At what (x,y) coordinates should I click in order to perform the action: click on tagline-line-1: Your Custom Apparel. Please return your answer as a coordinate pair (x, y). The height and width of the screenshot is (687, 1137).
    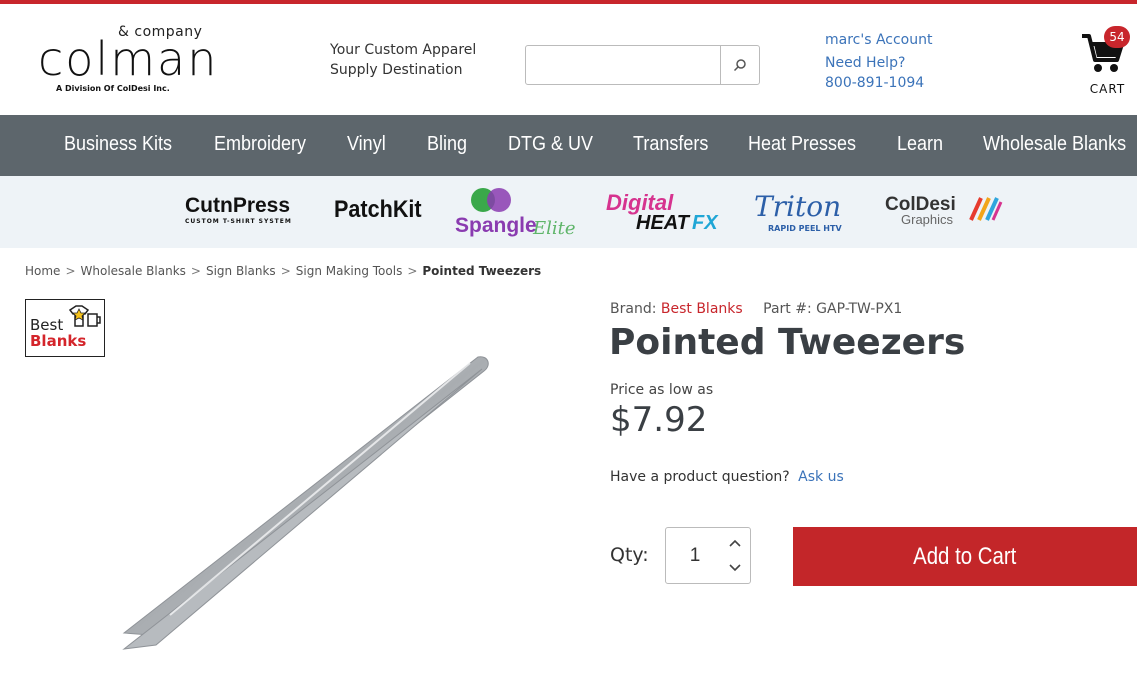
    Looking at the image, I should click on (403, 50).